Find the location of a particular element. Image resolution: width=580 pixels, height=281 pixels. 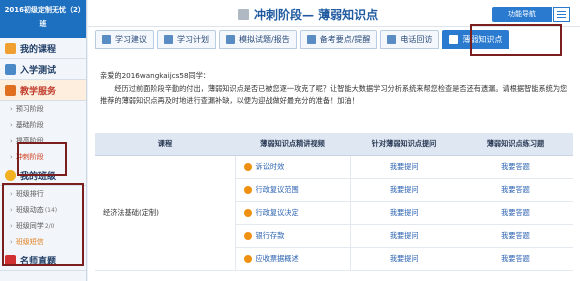

tab-bar: 学习建议 学习计划 模拟试题/报告 备考要点/提醒 电话回访 薄弱知识点 is located at coordinates (302, 40).